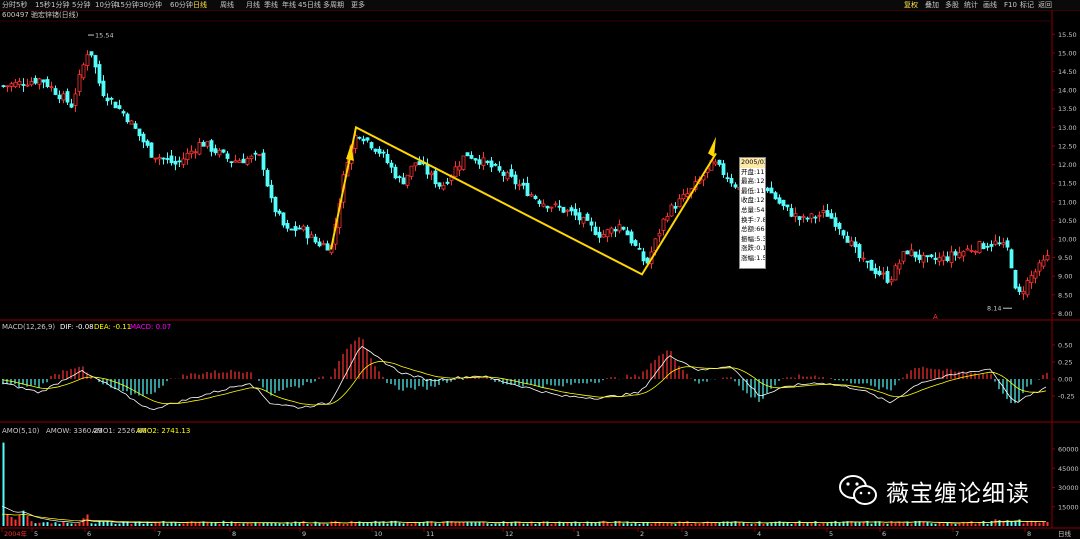 This screenshot has height=539, width=1080. Describe the element at coordinates (1065, 380) in the screenshot. I see `macd-tick-label: 0.00` at that location.